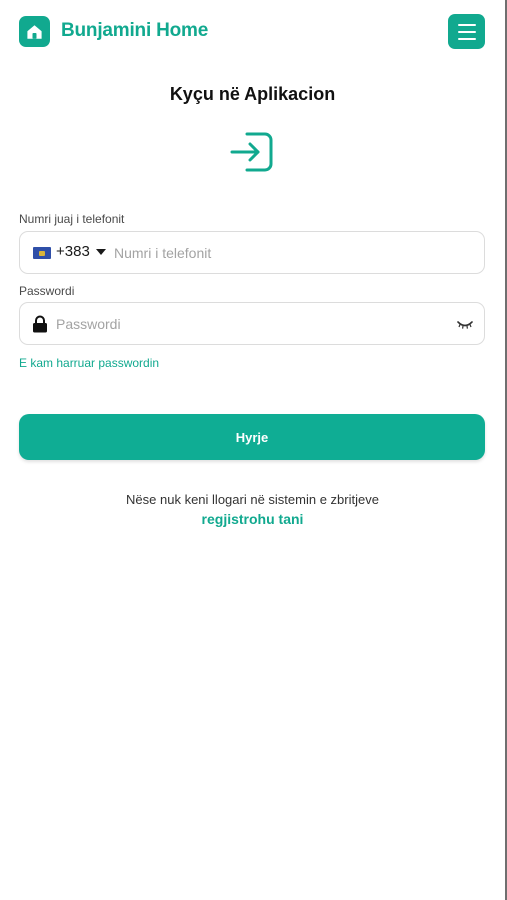 Image resolution: width=507 pixels, height=900 pixels. I want to click on forgot-password-link: E kam harruar passwordin, so click(89, 363).